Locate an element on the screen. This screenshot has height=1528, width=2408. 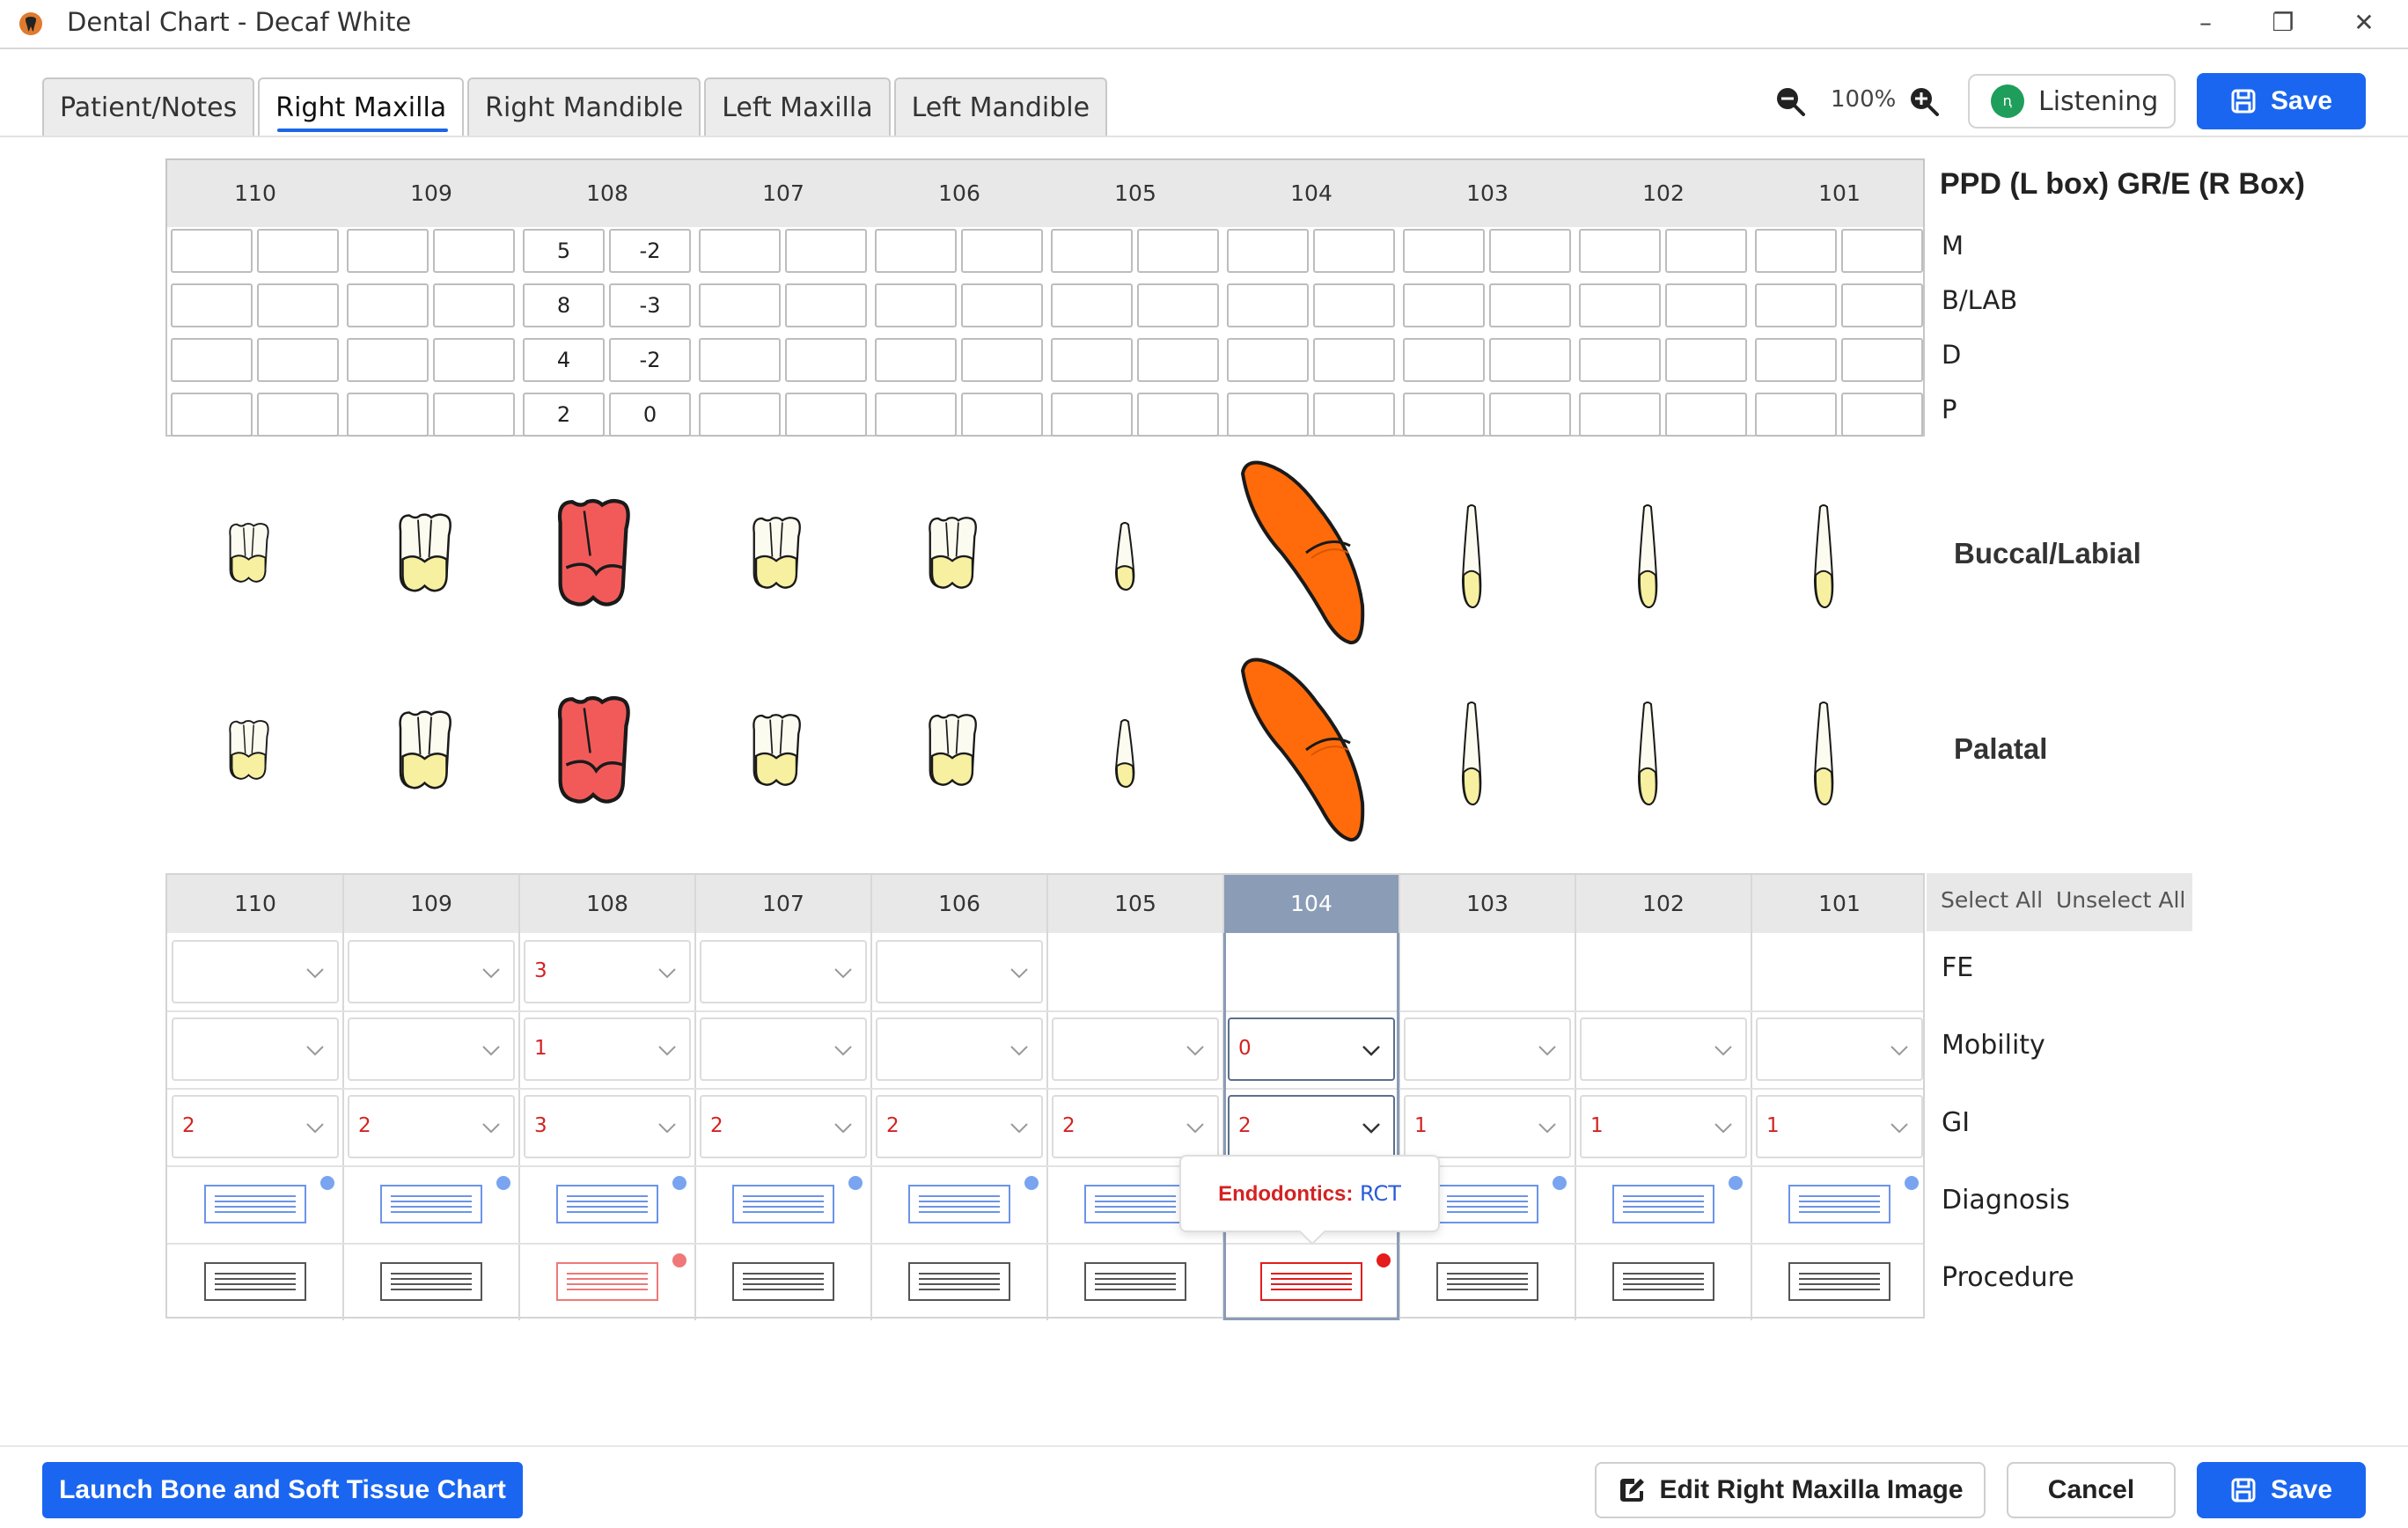
tab-left-mandible: Left Mandible is located at coordinates (1000, 106).